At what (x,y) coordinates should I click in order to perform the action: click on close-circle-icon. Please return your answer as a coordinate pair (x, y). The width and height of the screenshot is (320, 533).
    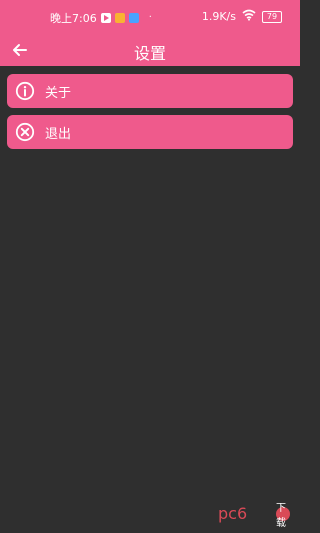
    Looking at the image, I should click on (25, 132).